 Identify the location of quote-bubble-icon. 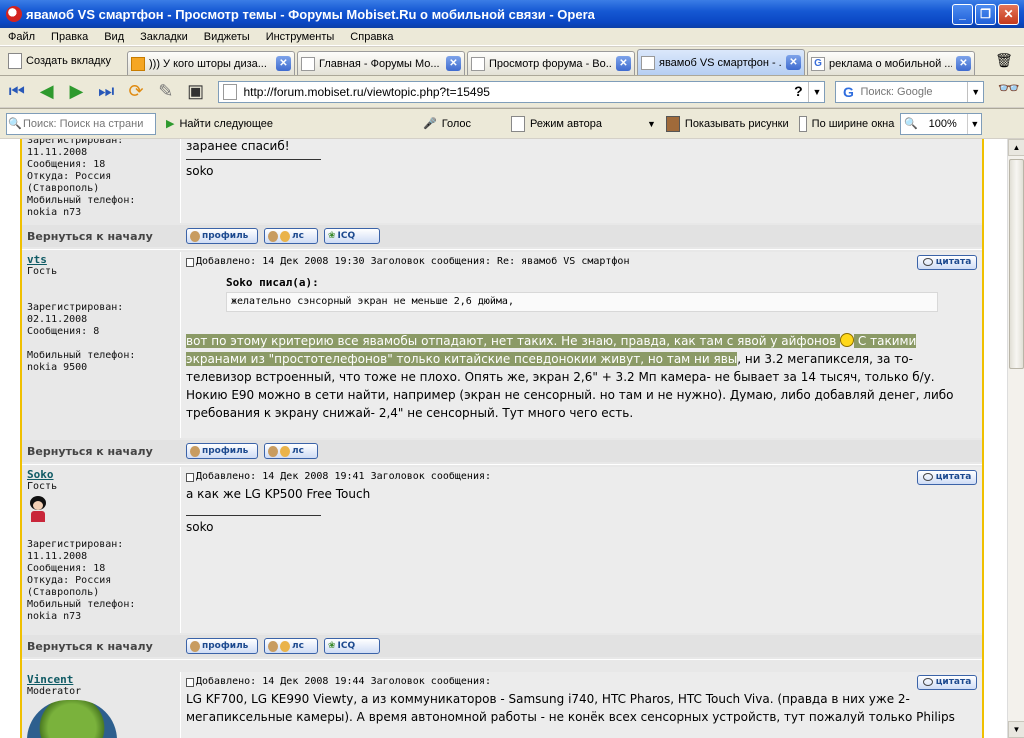
(927, 262).